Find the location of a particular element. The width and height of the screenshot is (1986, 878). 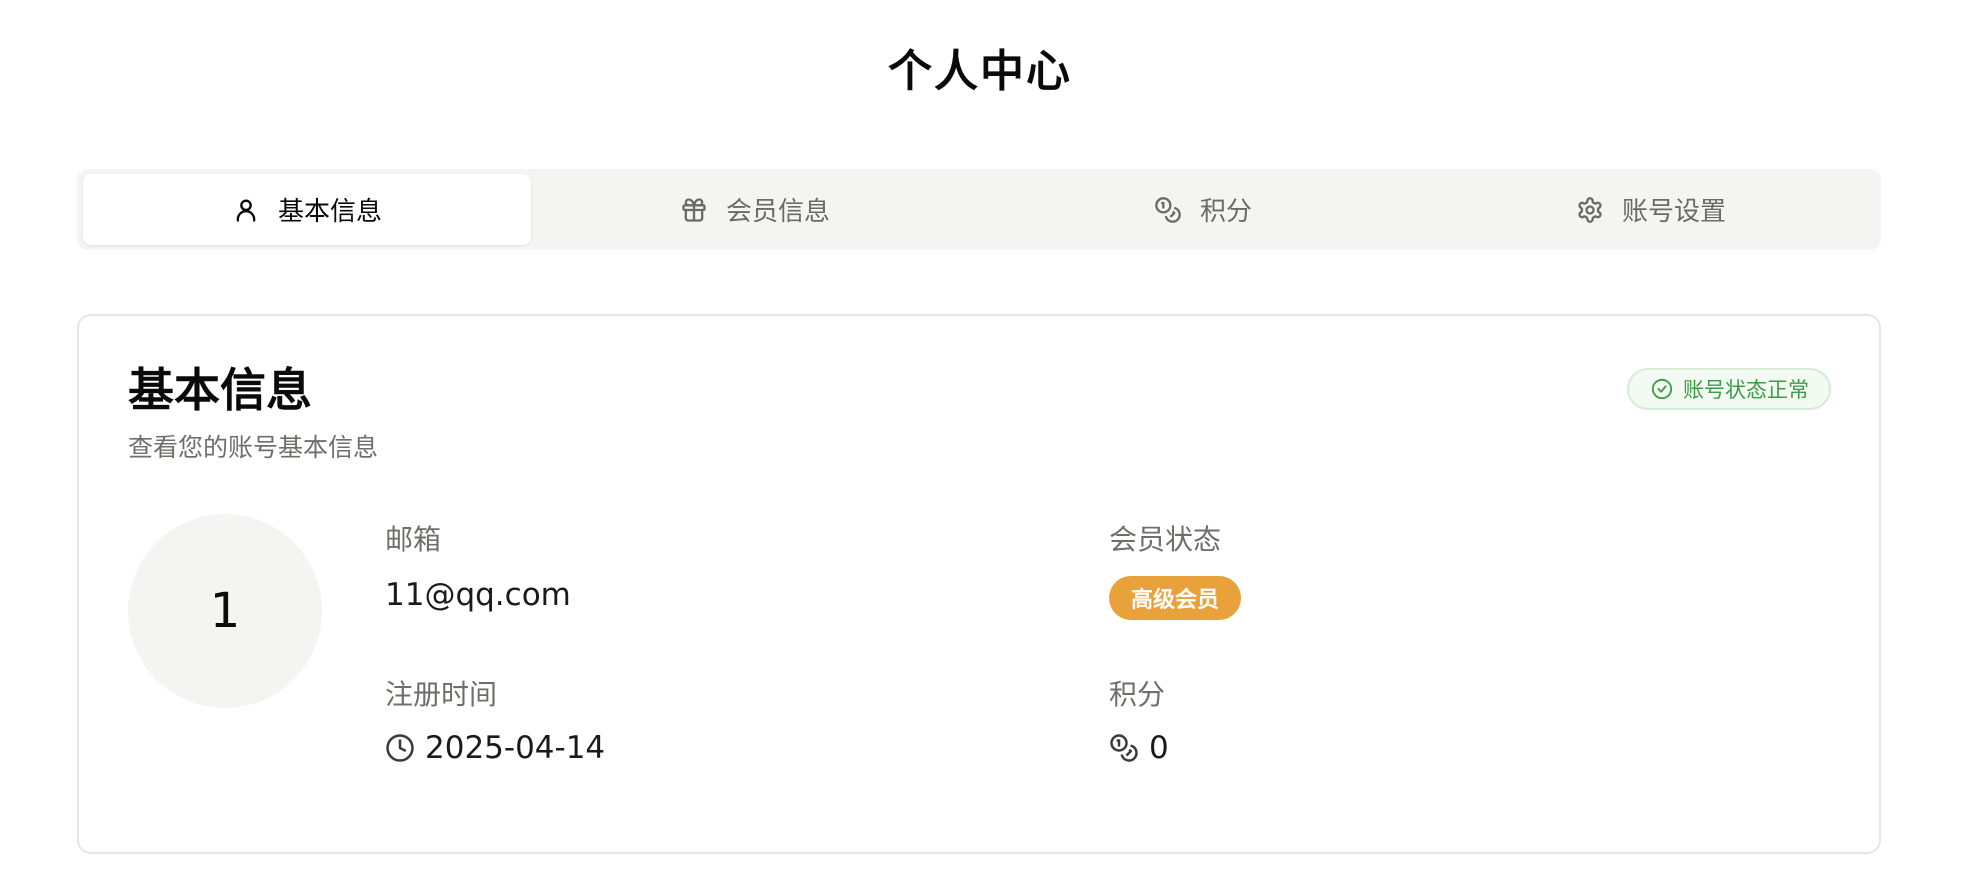

register-time-label: 注册时间 is located at coordinates (441, 694).